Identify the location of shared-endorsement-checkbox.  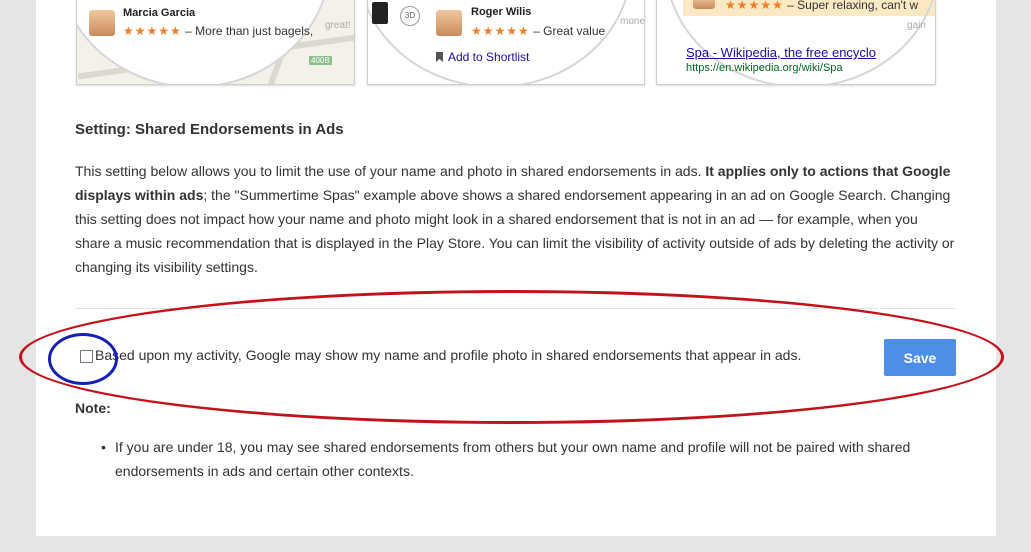
(86, 356).